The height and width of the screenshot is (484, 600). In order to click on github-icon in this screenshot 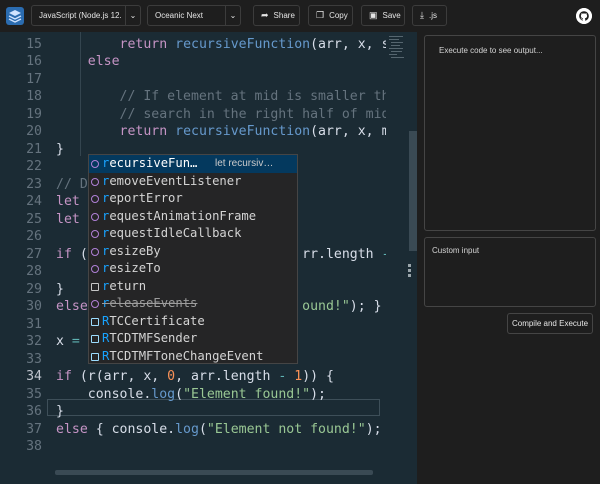, I will do `click(584, 16)`.